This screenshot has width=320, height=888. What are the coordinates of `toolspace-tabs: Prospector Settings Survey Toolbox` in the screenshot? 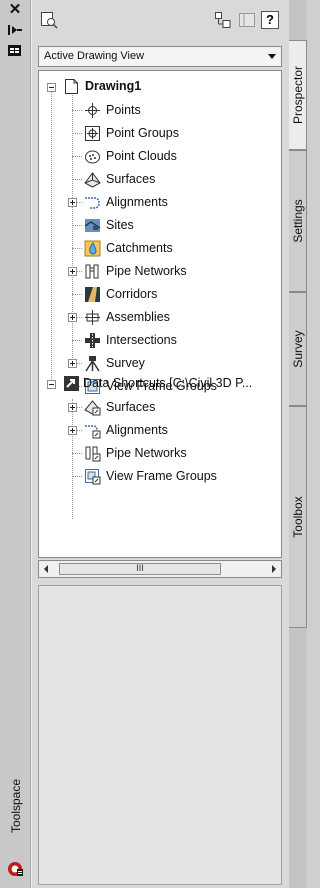 It's located at (298, 444).